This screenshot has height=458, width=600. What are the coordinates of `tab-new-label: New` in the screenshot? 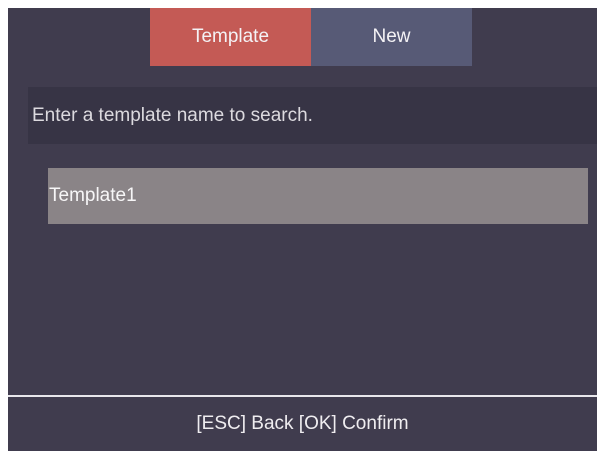 It's located at (391, 36).